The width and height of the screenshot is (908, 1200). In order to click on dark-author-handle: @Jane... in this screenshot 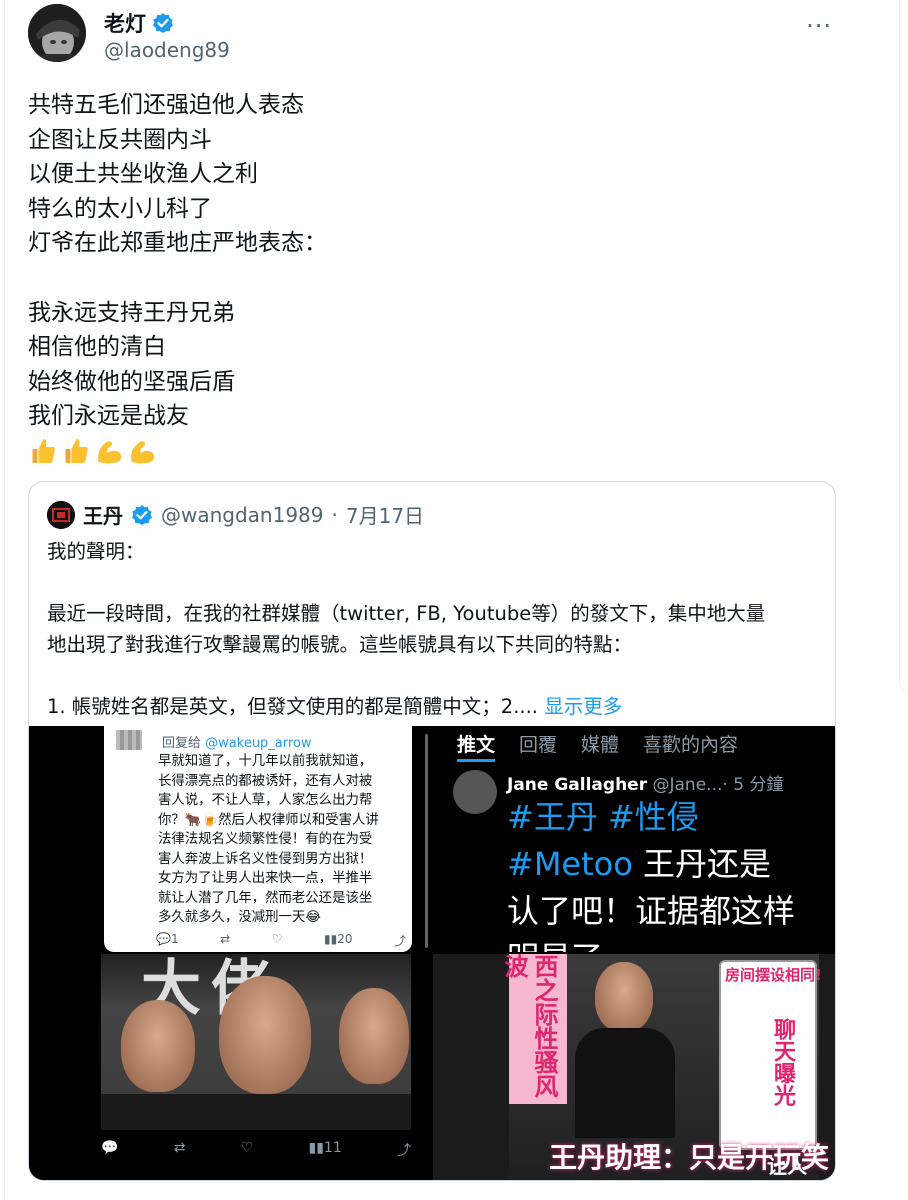, I will do `click(687, 785)`.